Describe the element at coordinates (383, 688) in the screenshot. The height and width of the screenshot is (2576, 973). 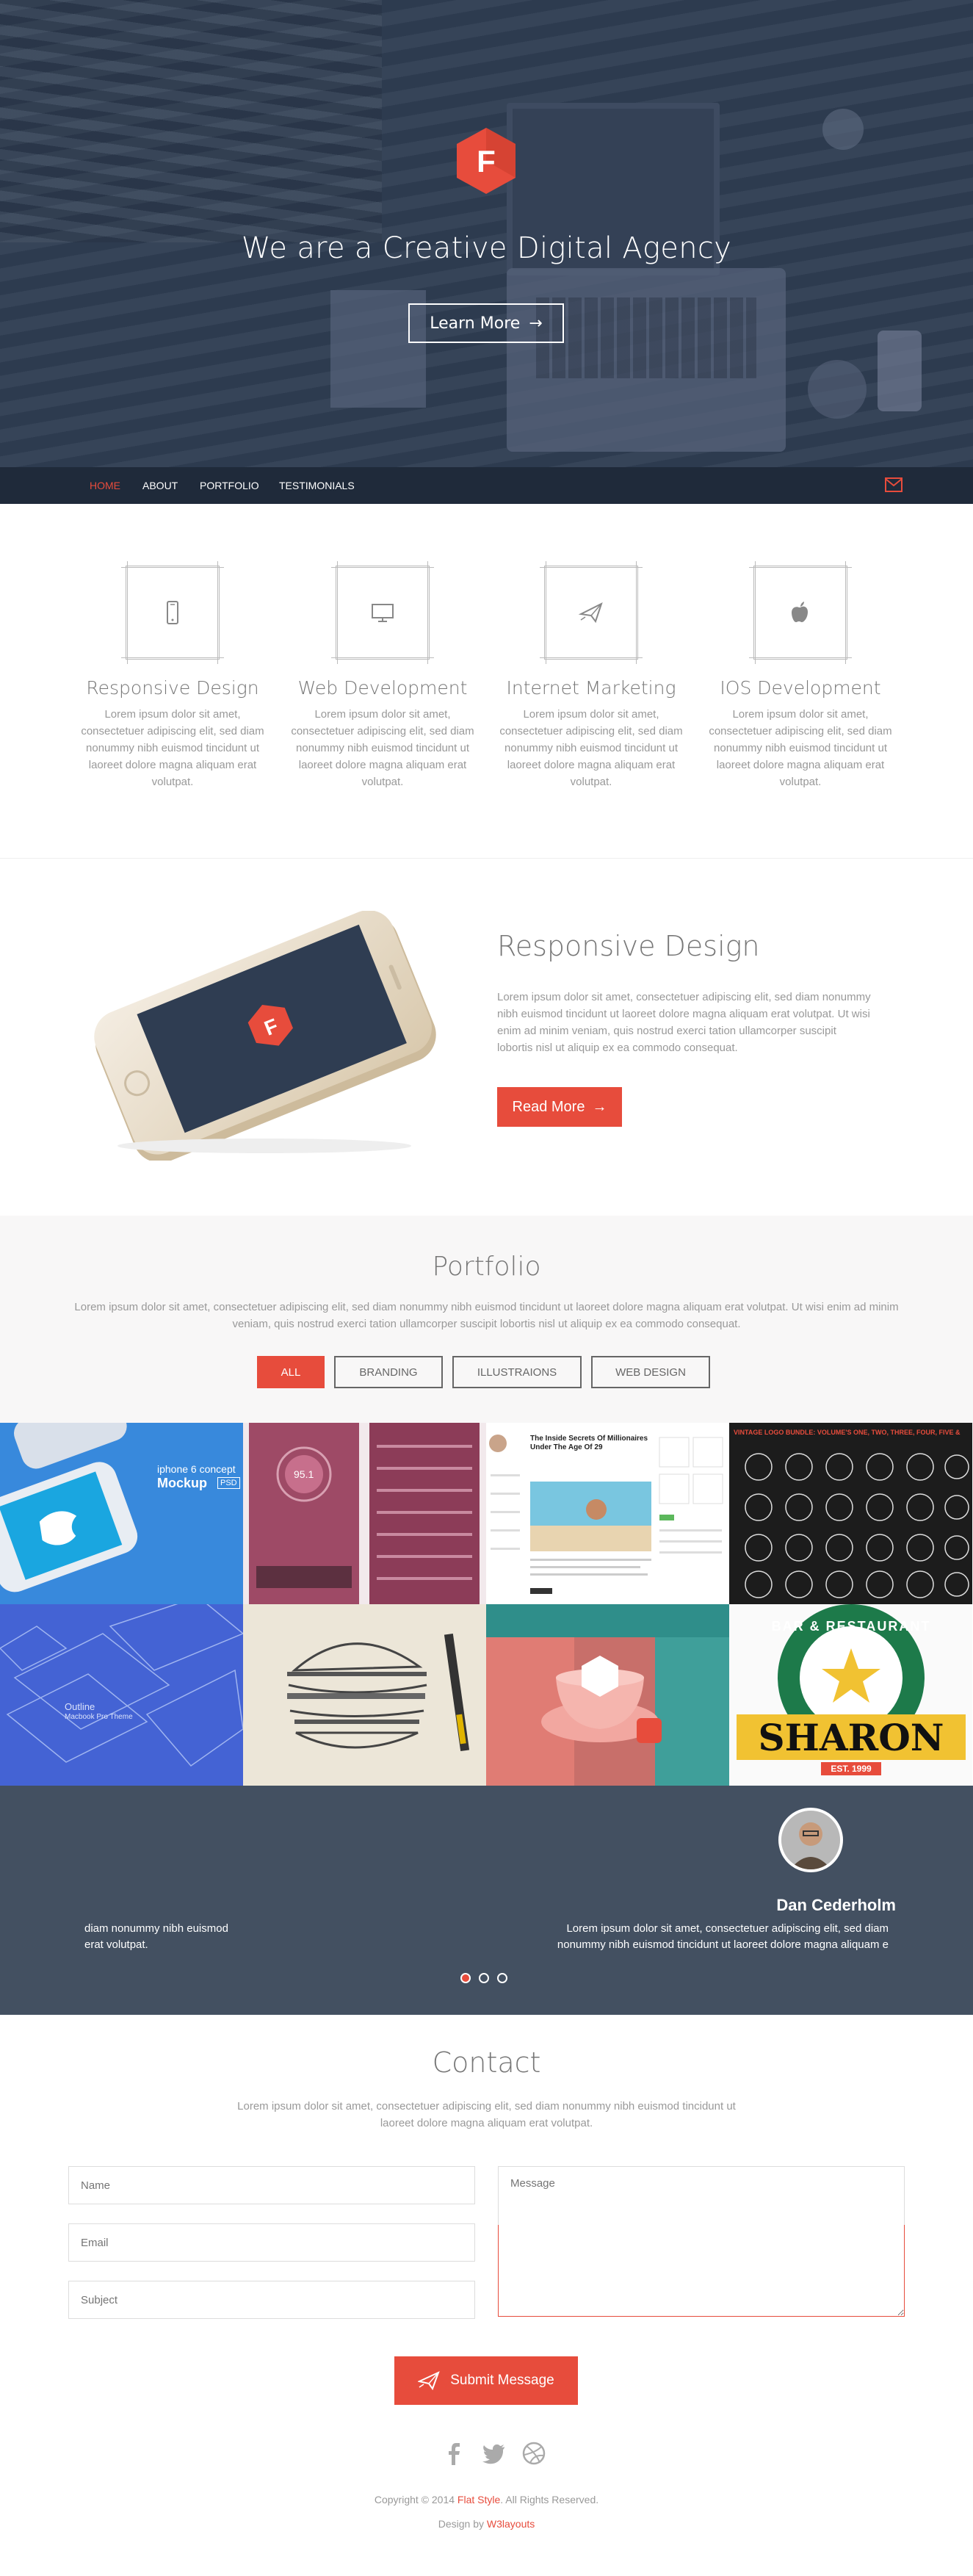
I see `service-title: Web Development` at that location.